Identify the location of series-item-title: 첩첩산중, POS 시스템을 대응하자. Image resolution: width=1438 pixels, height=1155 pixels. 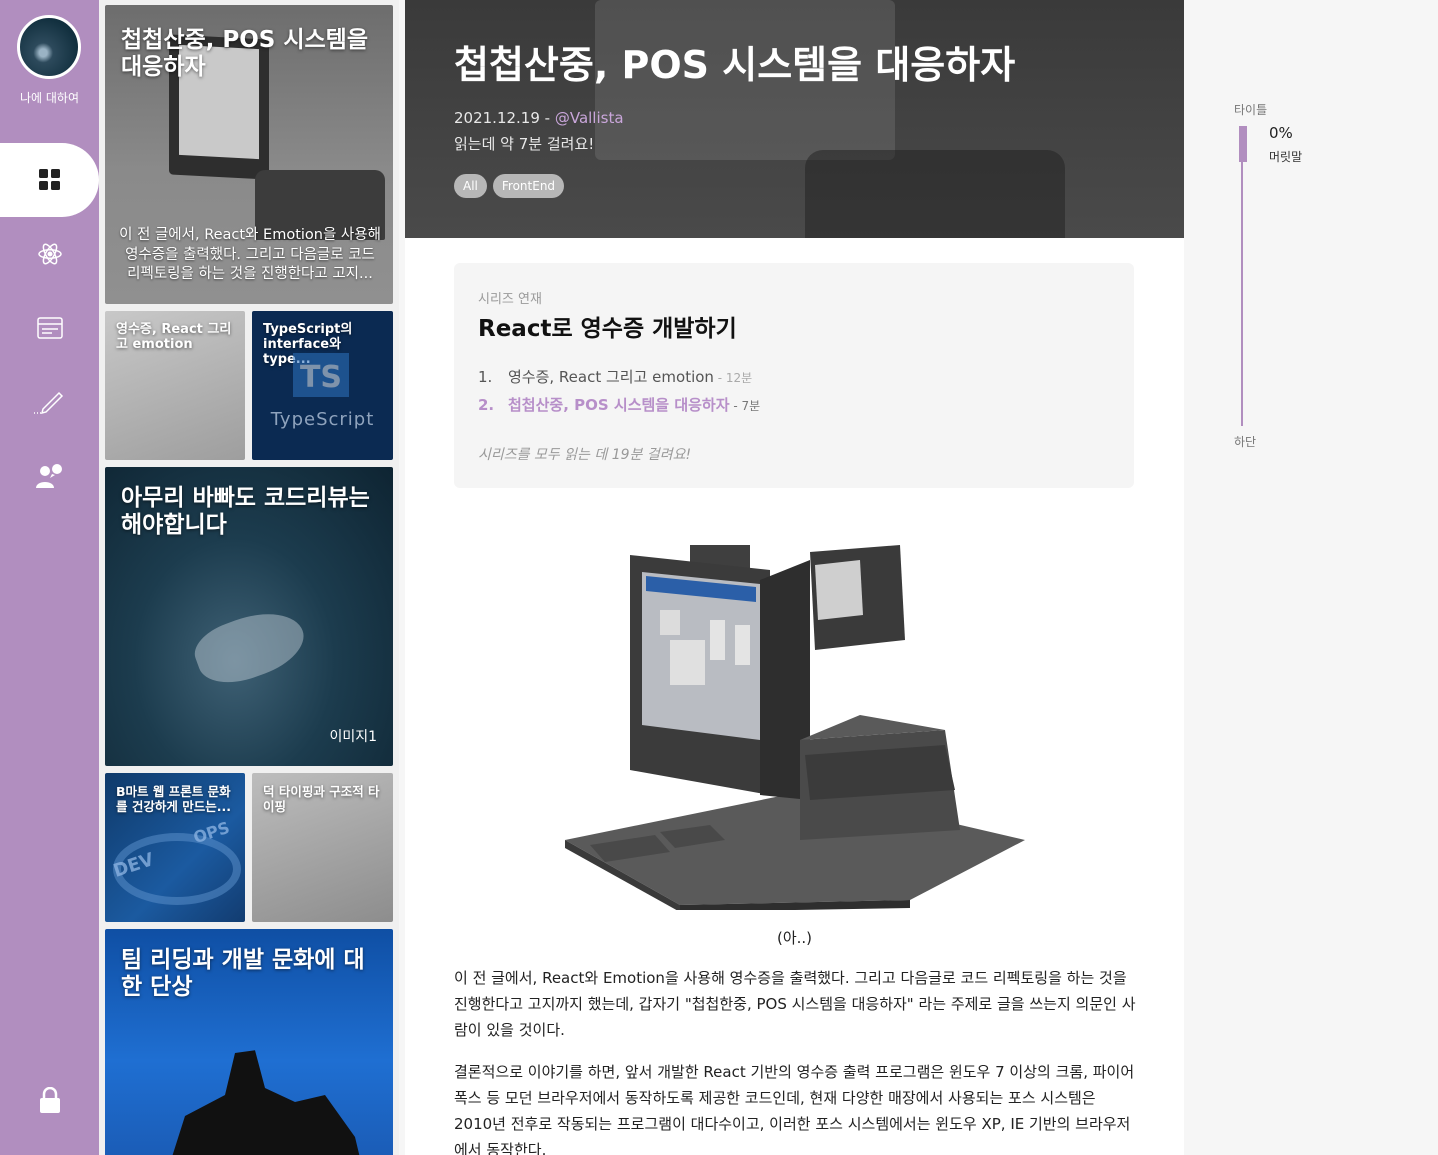
(619, 405).